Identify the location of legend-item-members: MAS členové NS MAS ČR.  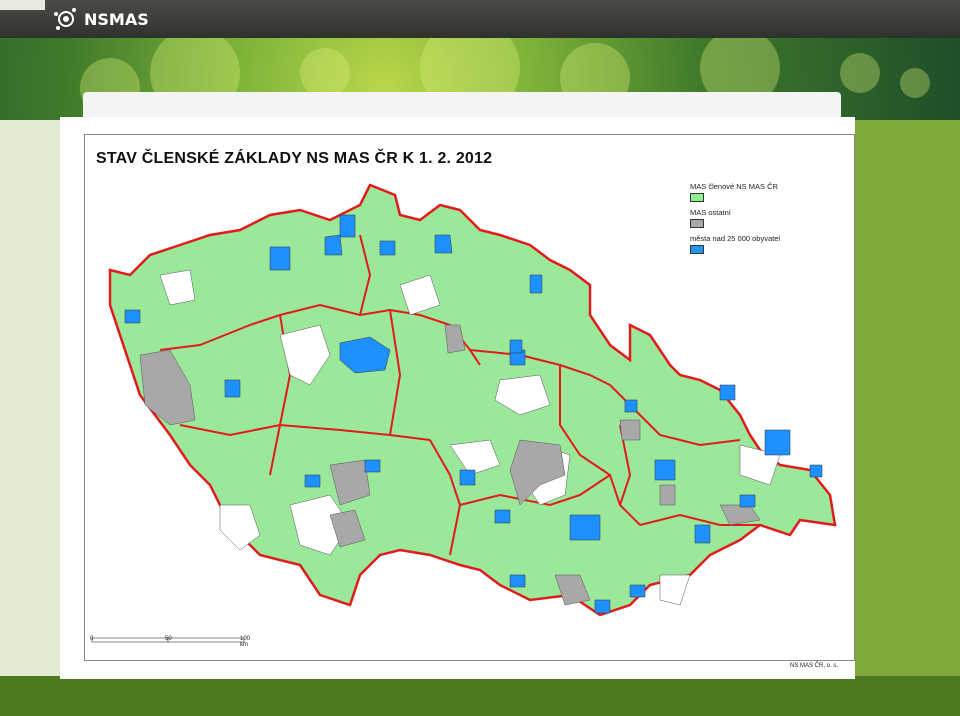
(735, 192).